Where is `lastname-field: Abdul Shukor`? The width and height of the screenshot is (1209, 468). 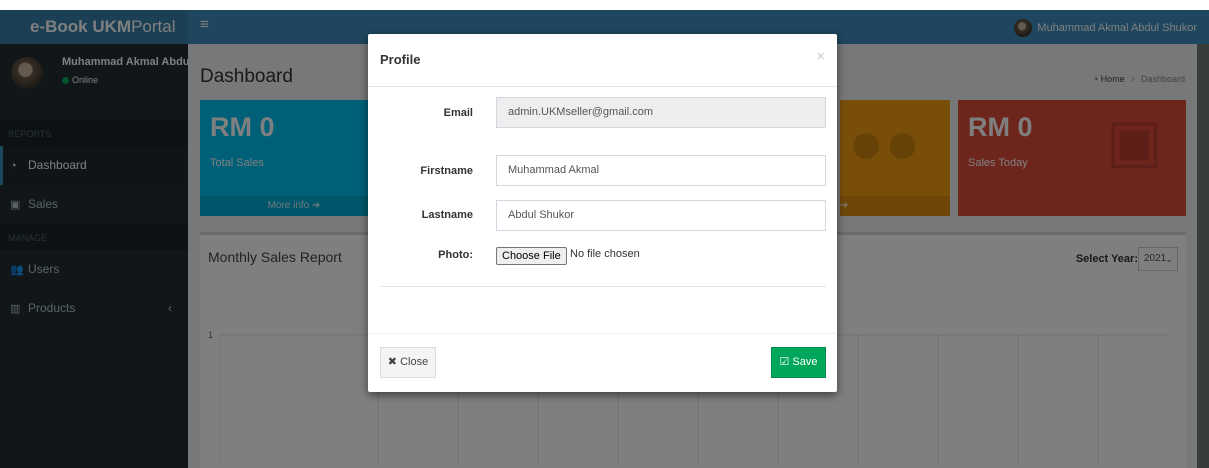
lastname-field: Abdul Shukor is located at coordinates (661, 215).